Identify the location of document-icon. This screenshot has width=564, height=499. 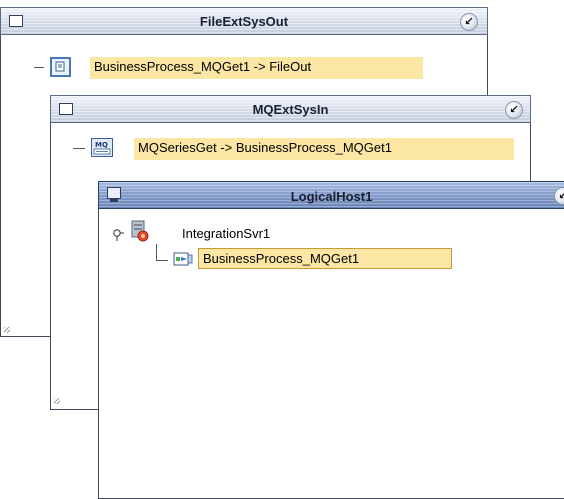
(60, 67).